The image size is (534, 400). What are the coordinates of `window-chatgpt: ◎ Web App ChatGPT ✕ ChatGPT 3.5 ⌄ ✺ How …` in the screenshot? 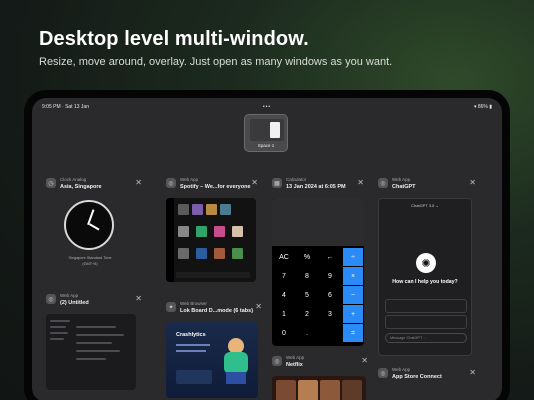 It's located at (427, 266).